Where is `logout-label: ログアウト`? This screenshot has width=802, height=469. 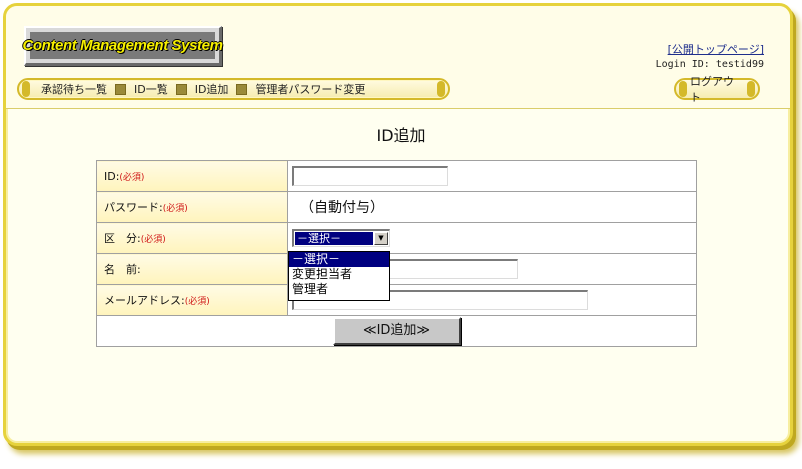 logout-label: ログアウト is located at coordinates (717, 89).